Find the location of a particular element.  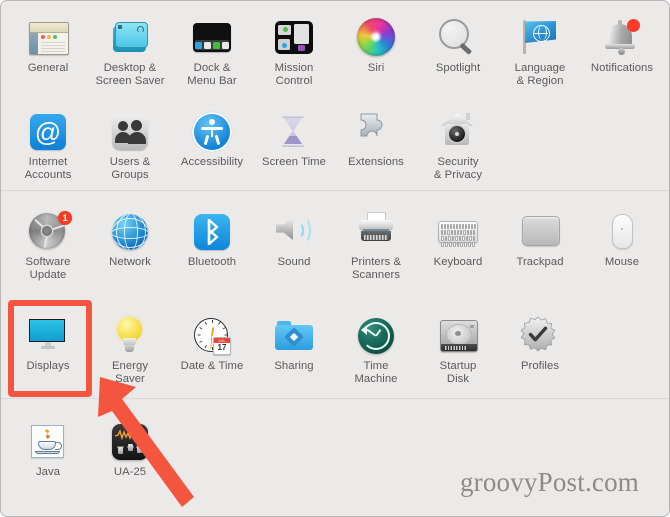

accessibility-icon is located at coordinates (212, 132).